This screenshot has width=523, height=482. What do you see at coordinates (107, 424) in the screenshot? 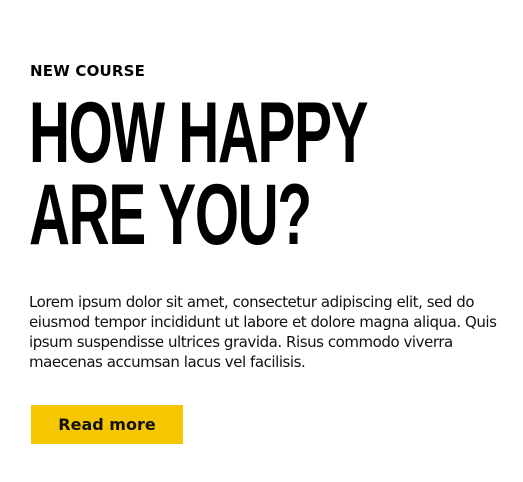
I see `read-more-button: Read more` at bounding box center [107, 424].